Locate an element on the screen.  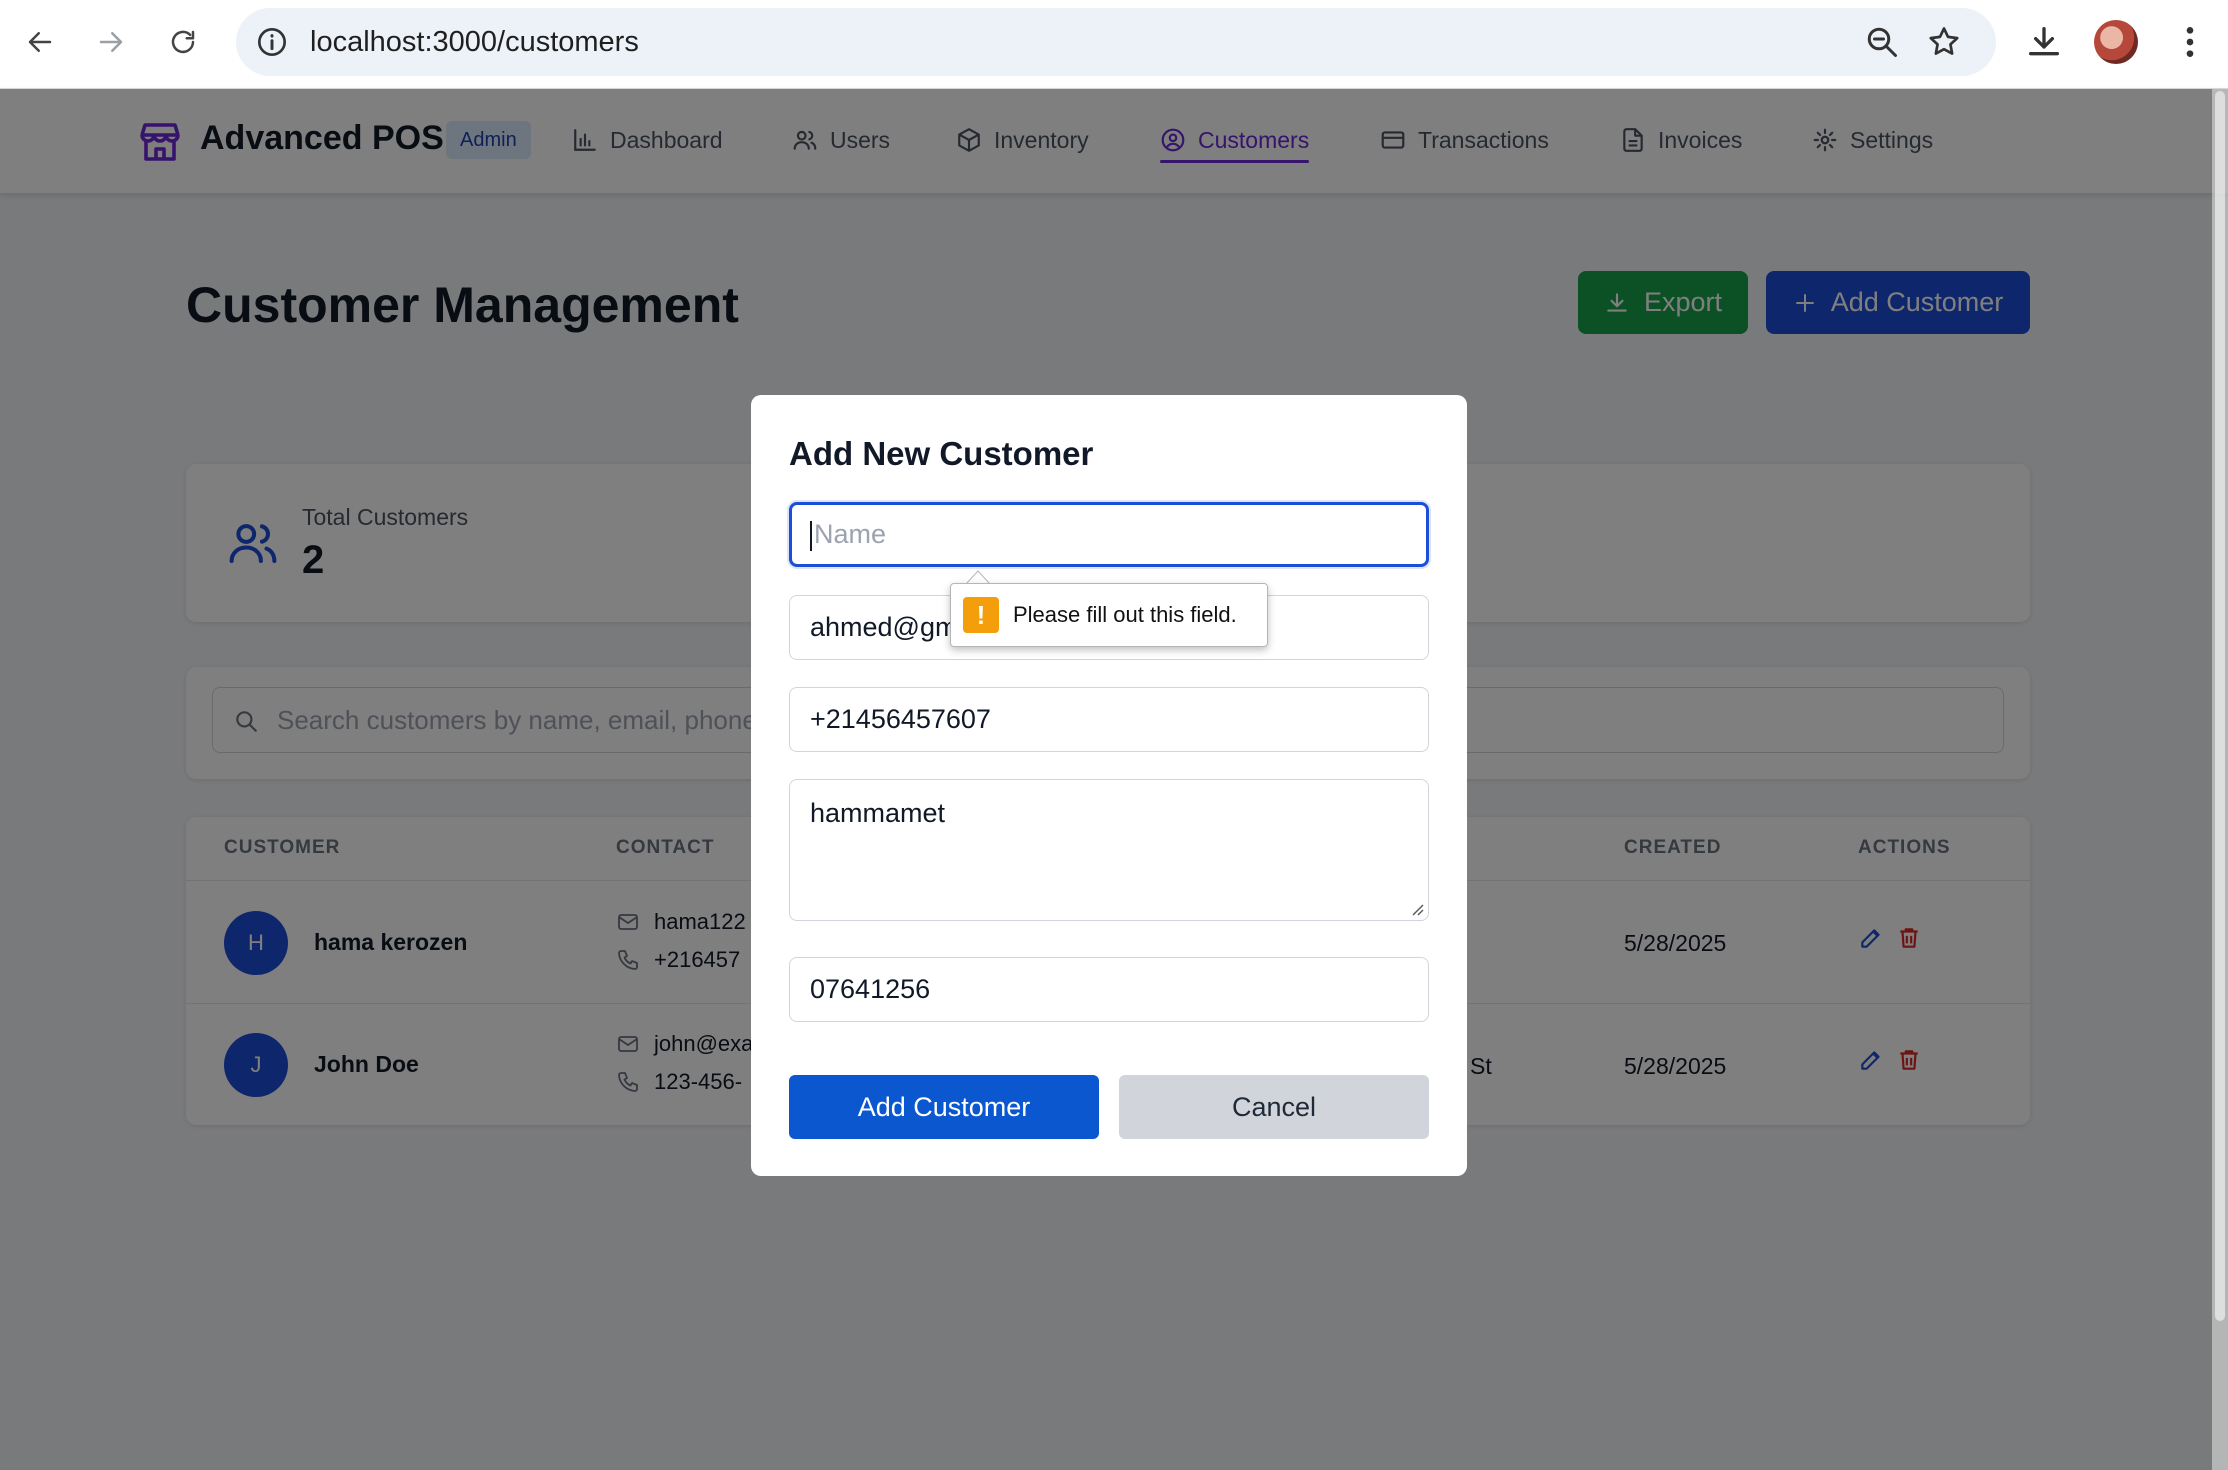
scrollbar-thumb is located at coordinates (2220, 706).